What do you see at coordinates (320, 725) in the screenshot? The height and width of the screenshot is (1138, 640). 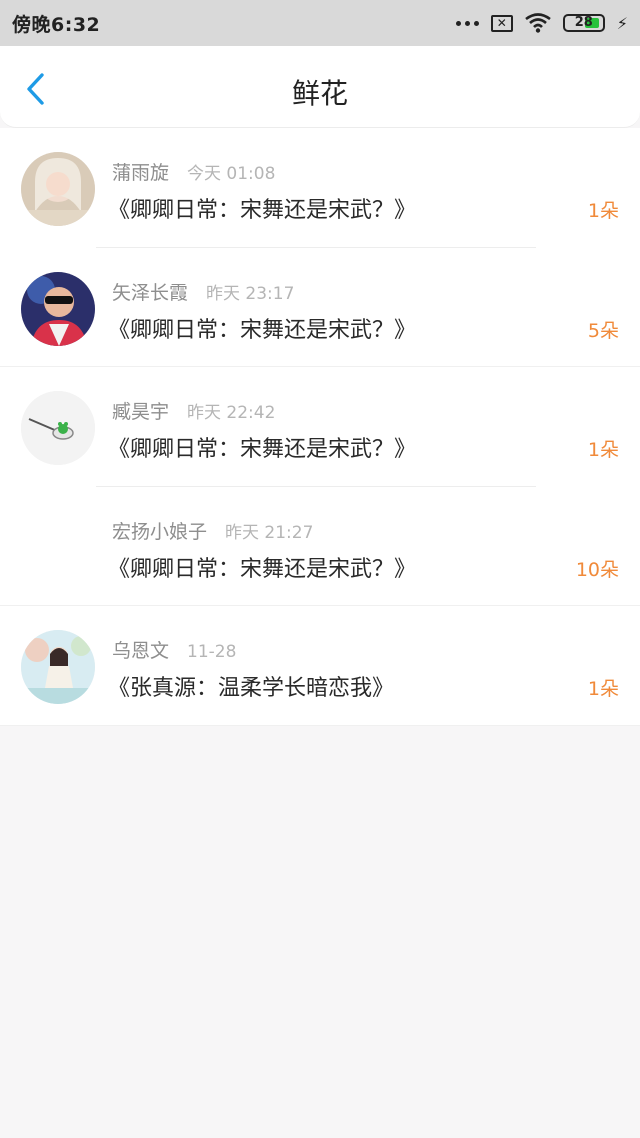 I see `divider` at bounding box center [320, 725].